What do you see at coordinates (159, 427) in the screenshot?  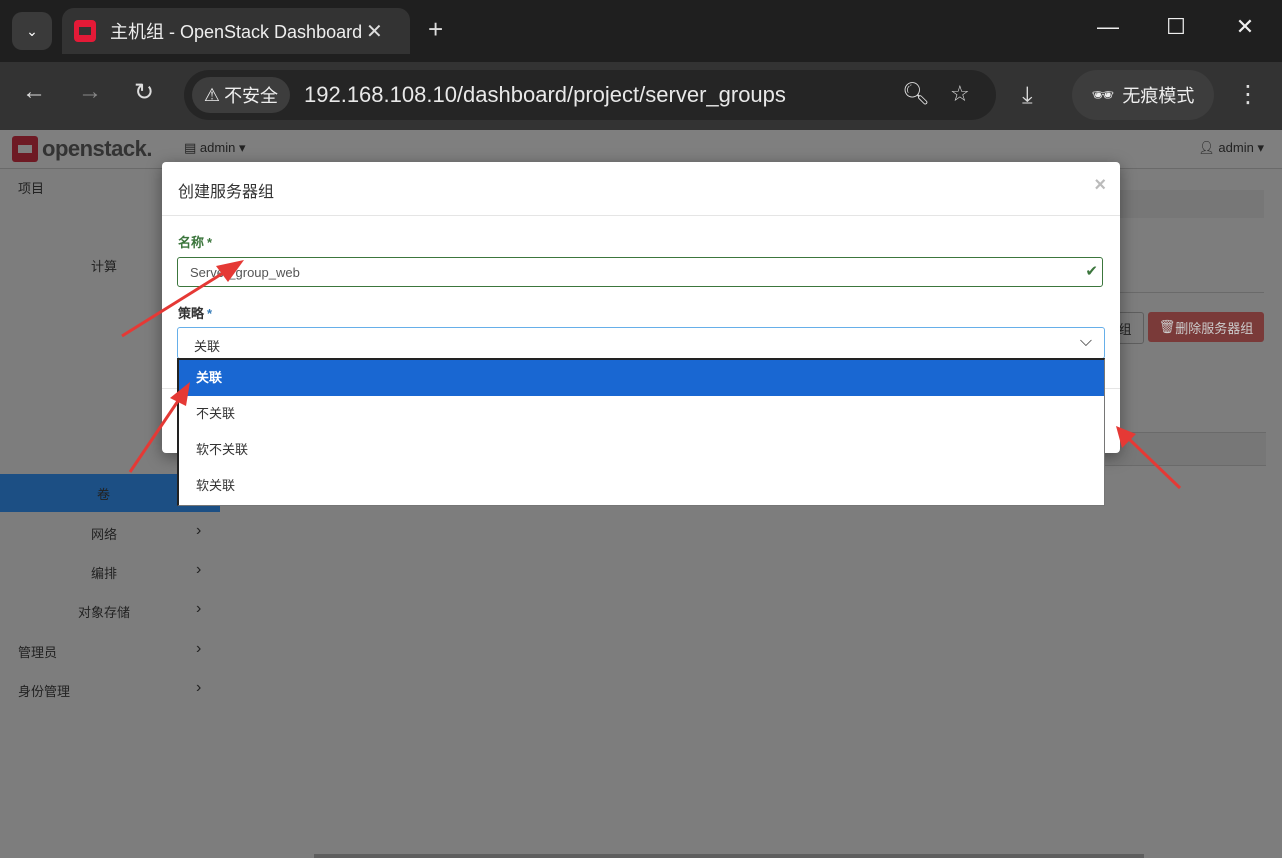 I see `annotation-arrow-option` at bounding box center [159, 427].